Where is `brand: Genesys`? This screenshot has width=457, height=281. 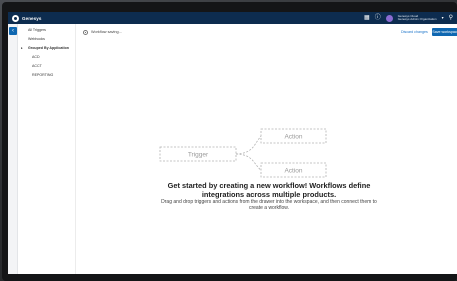 brand: Genesys is located at coordinates (26, 18).